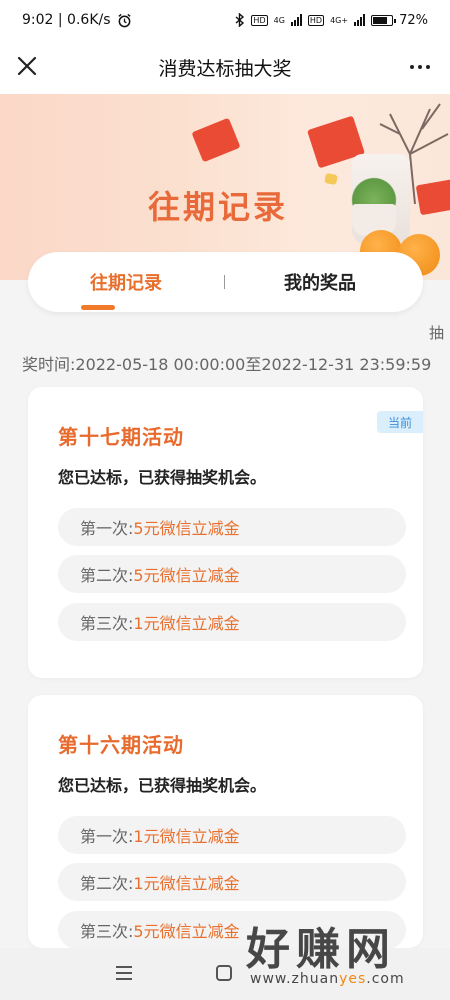 Image resolution: width=450 pixels, height=1000 pixels. I want to click on page-title: 消费达标抽大奖, so click(225, 68).